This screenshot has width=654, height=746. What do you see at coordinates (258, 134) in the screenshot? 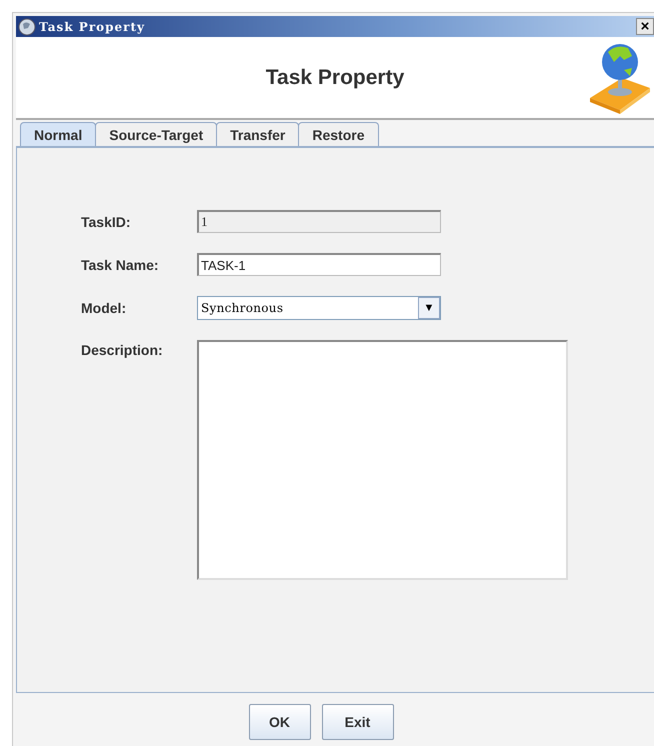
I see `tab: Transfer` at bounding box center [258, 134].